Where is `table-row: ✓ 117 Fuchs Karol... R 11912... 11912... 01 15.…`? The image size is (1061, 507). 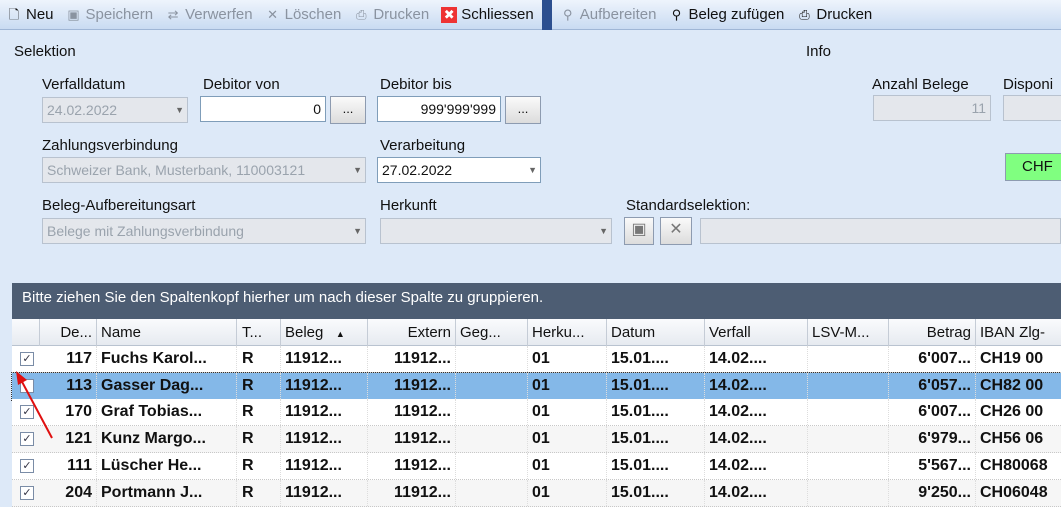
table-row: ✓ 117 Fuchs Karol... R 11912... 11912... 01 15.… is located at coordinates (536, 359).